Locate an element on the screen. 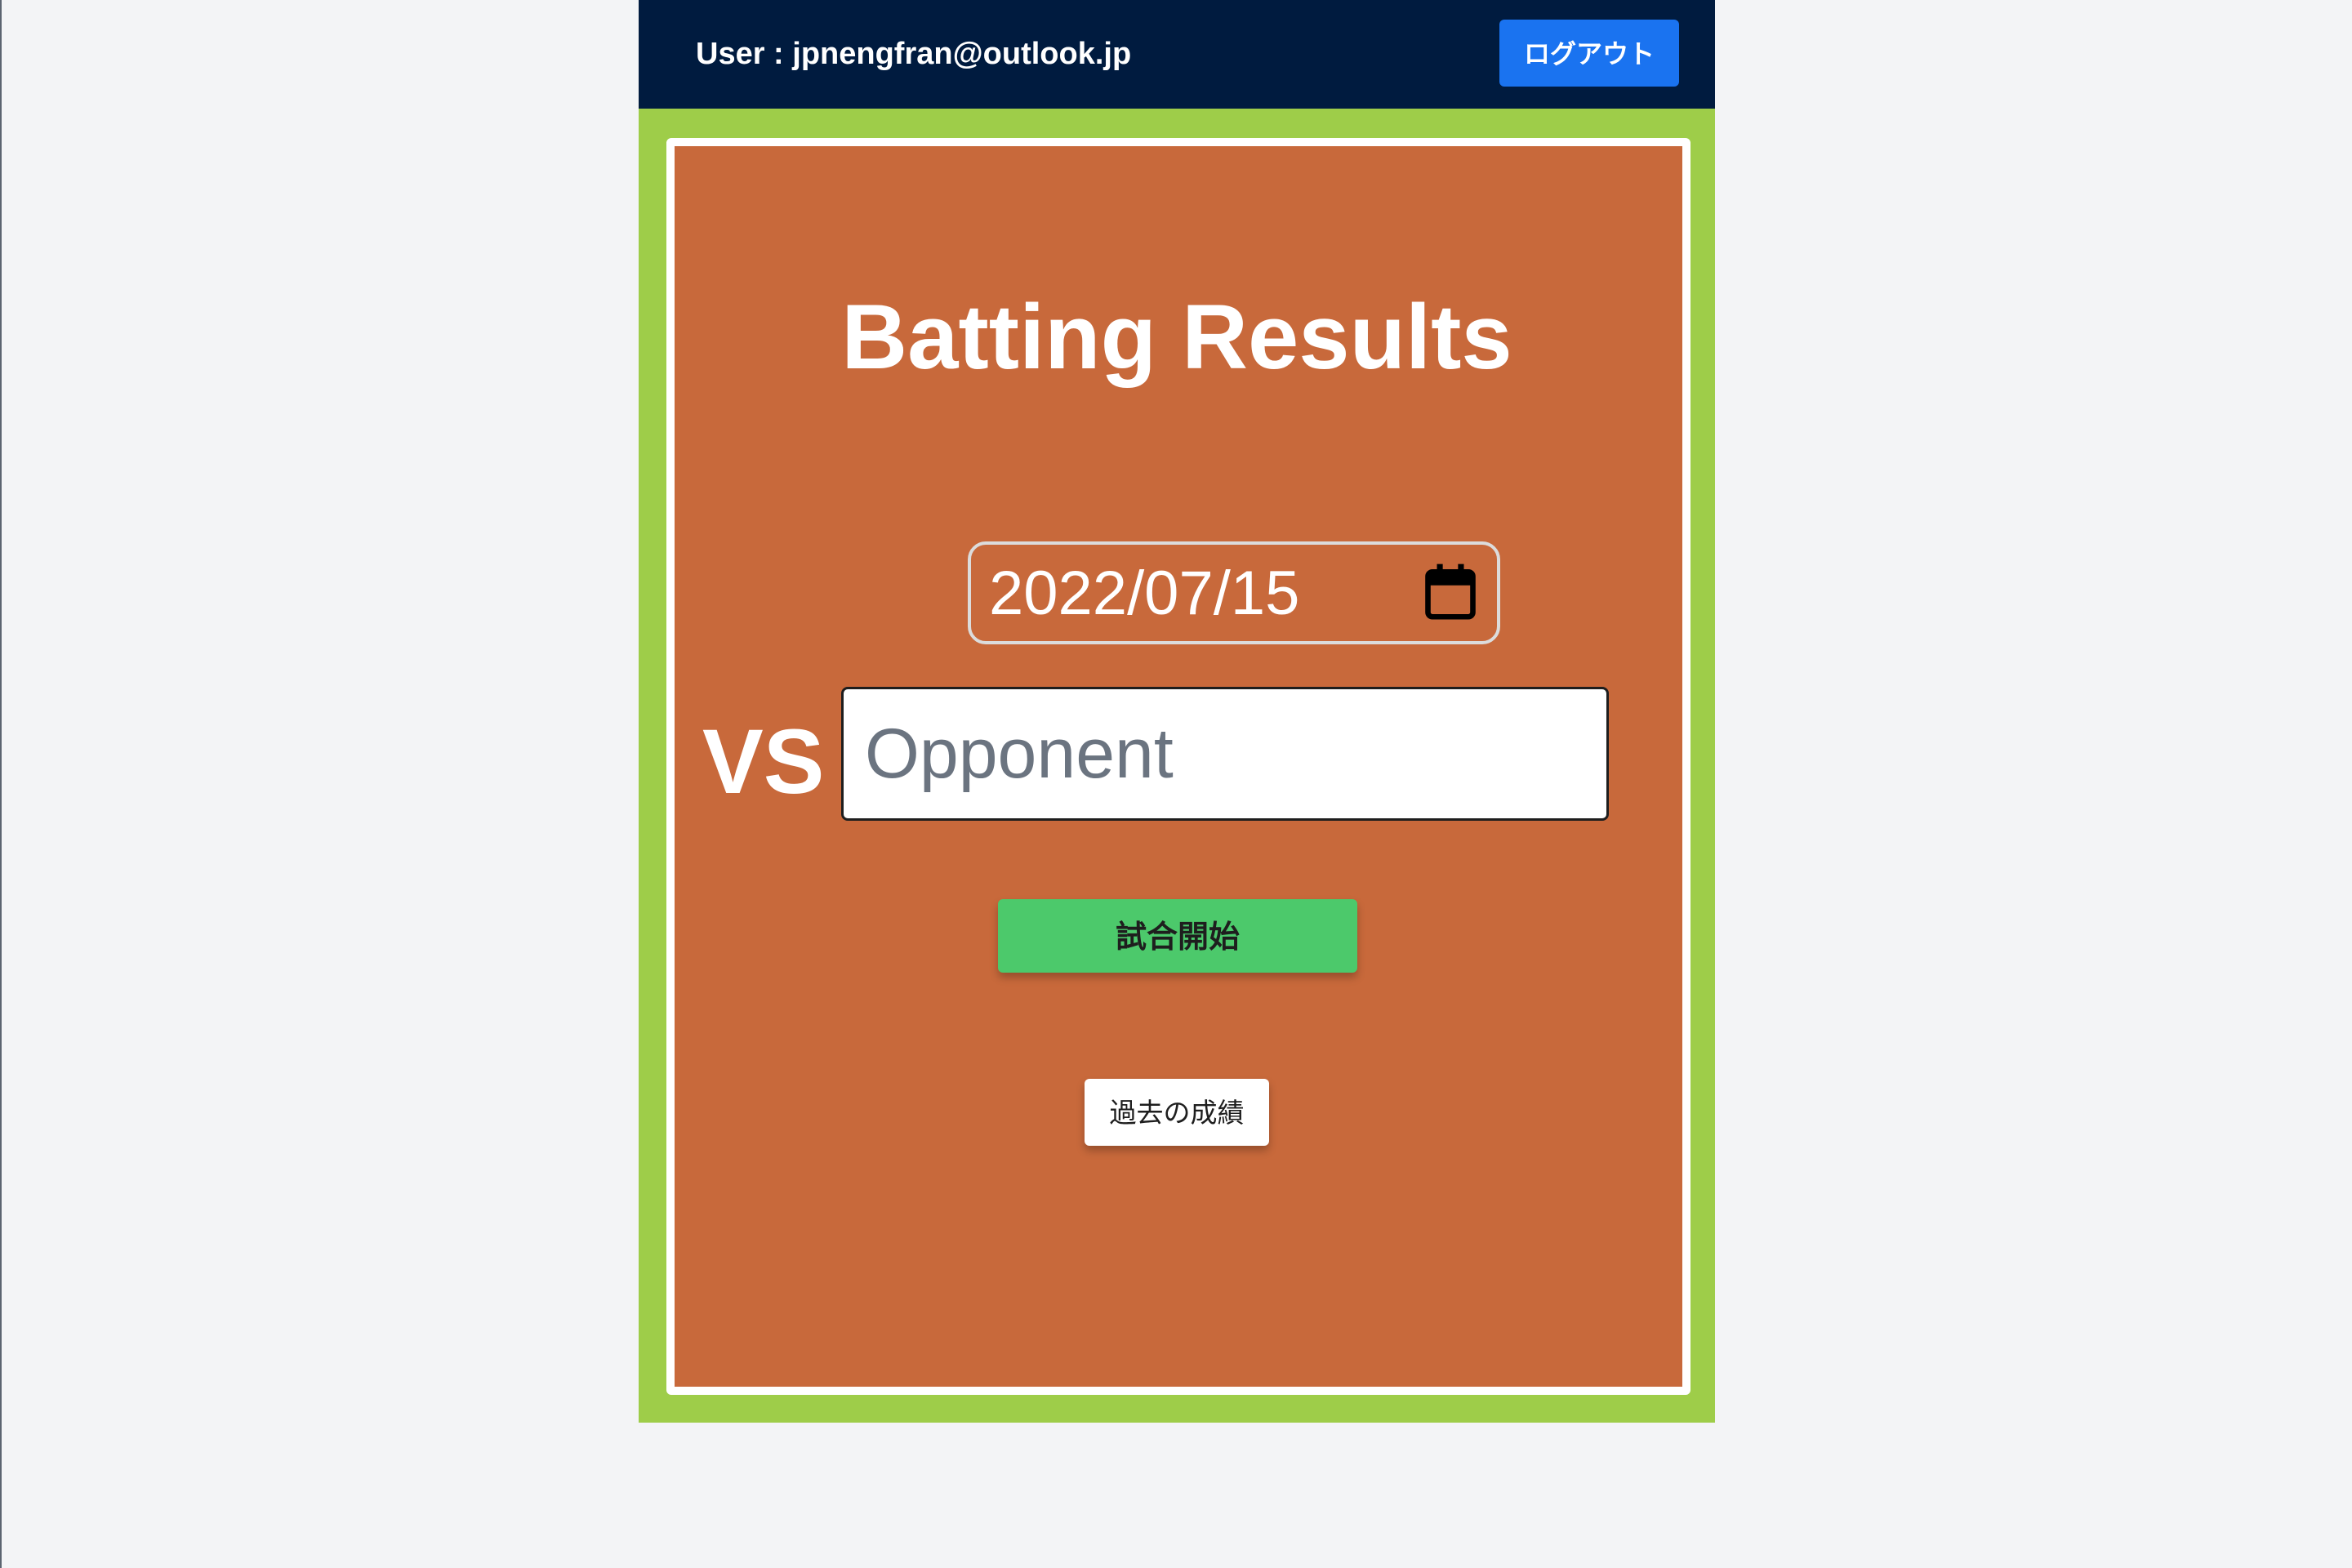 This screenshot has width=2352, height=1568. calendar-icon is located at coordinates (1450, 592).